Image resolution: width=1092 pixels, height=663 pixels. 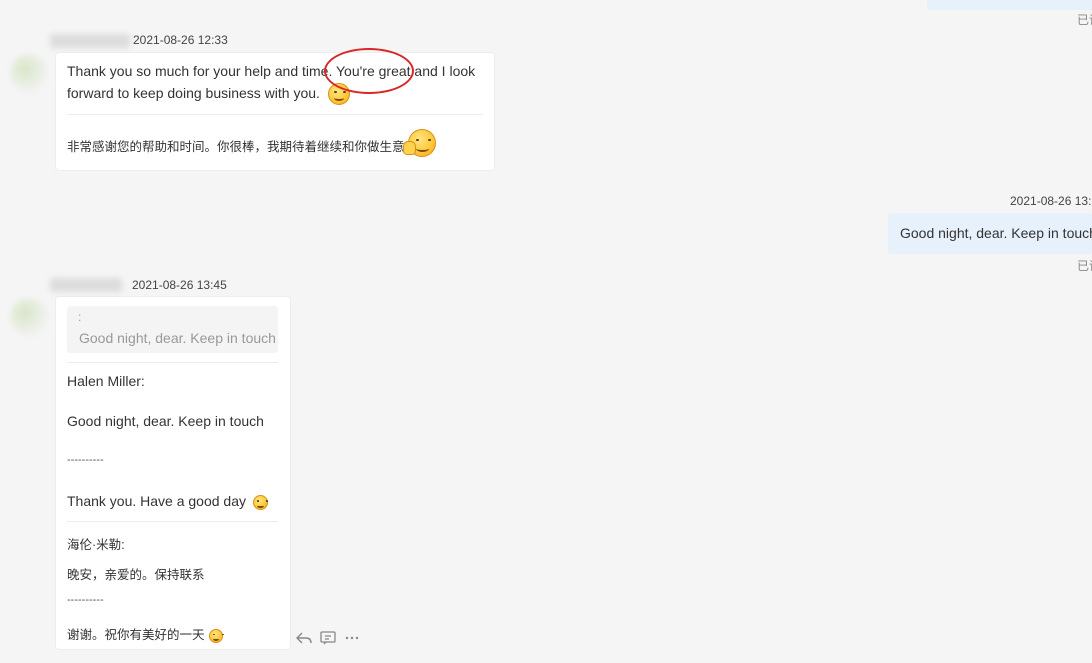 What do you see at coordinates (172, 362) in the screenshot?
I see `quote-divider` at bounding box center [172, 362].